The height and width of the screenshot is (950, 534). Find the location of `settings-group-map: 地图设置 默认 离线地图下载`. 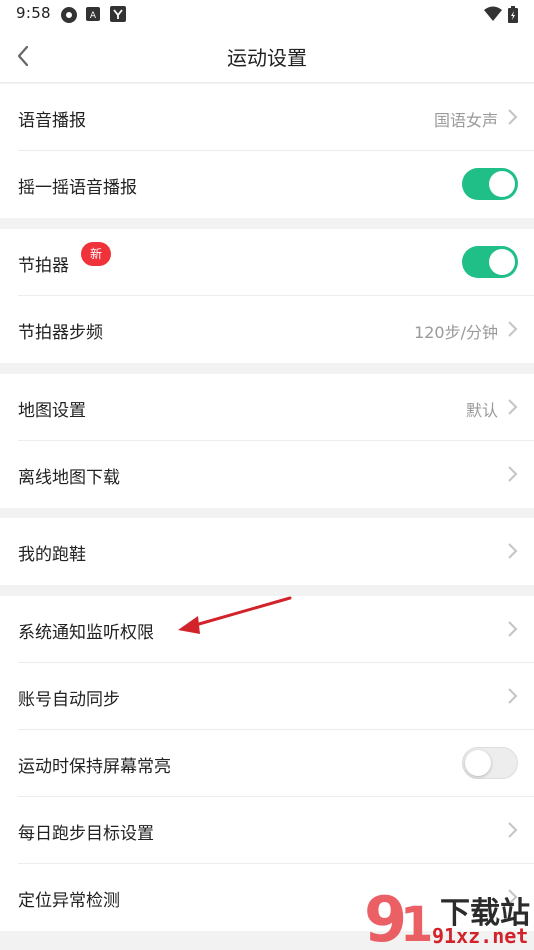

settings-group-map: 地图设置 默认 离线地图下载 is located at coordinates (267, 441).